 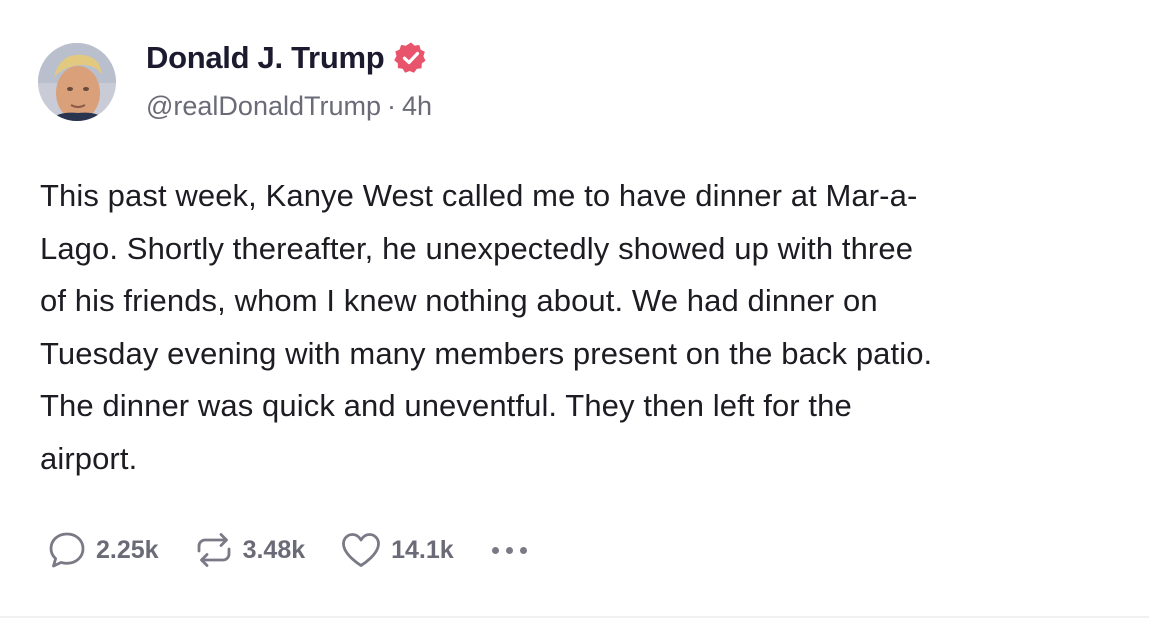 I want to click on post-timestamp: 4h, so click(x=417, y=106).